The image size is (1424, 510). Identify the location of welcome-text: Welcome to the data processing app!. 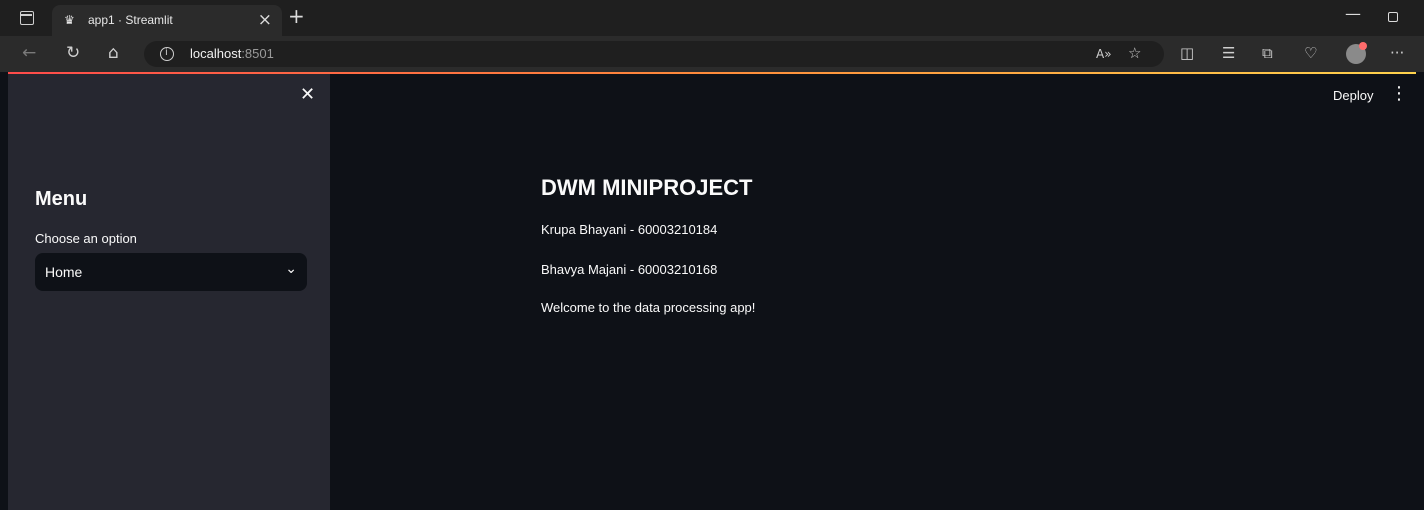
(648, 307).